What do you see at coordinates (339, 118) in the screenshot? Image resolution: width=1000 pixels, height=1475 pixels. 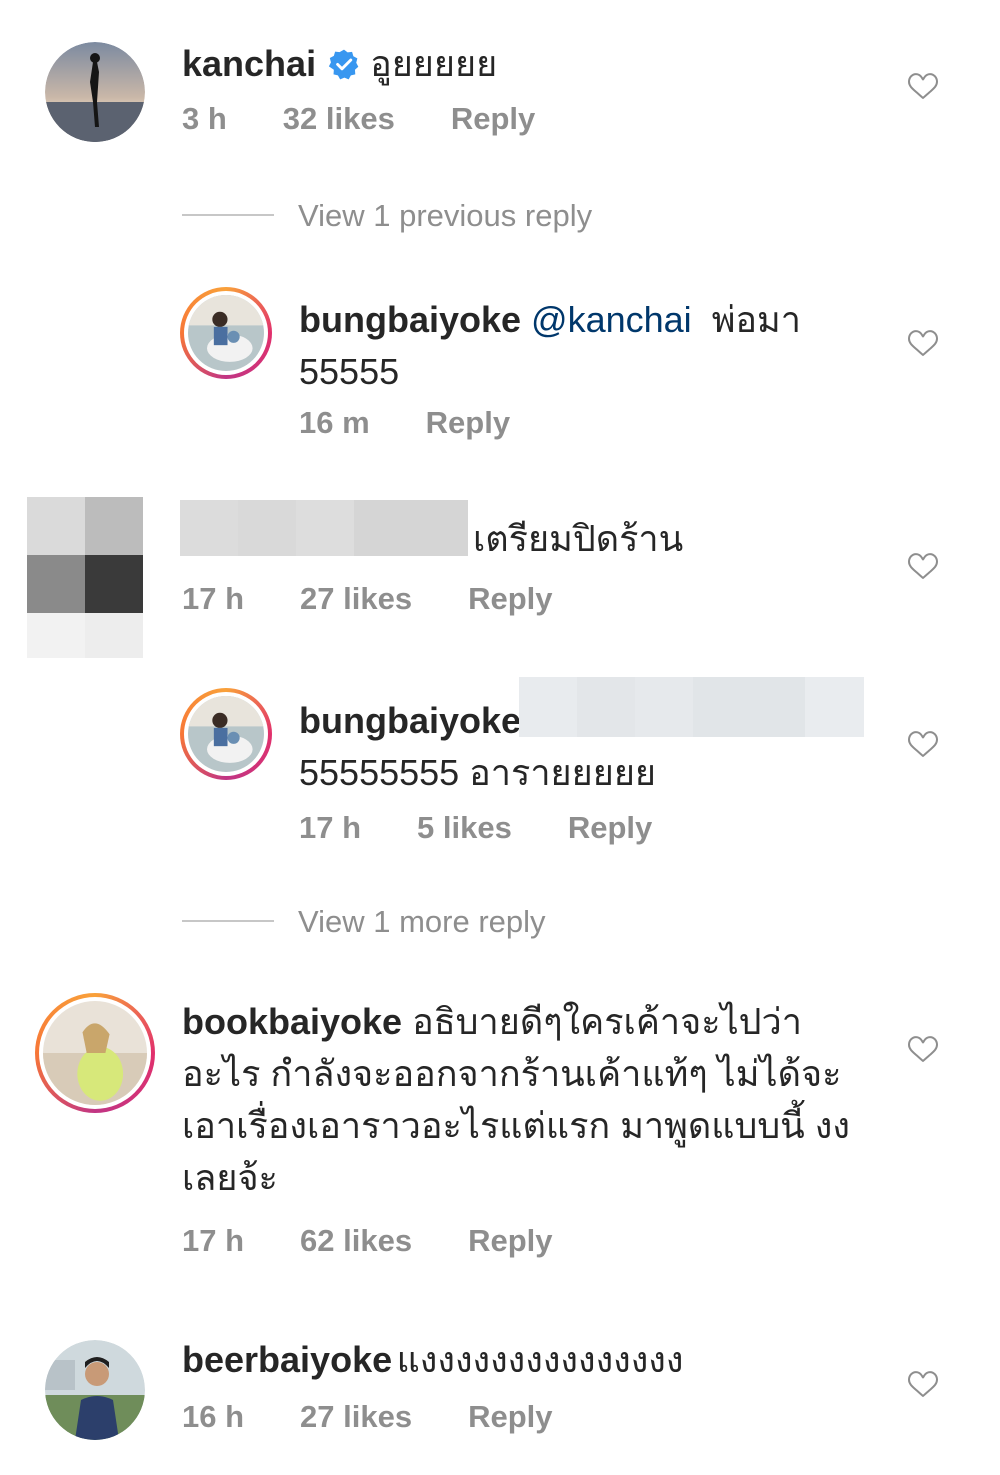 I see `likes-count: 32 likes` at bounding box center [339, 118].